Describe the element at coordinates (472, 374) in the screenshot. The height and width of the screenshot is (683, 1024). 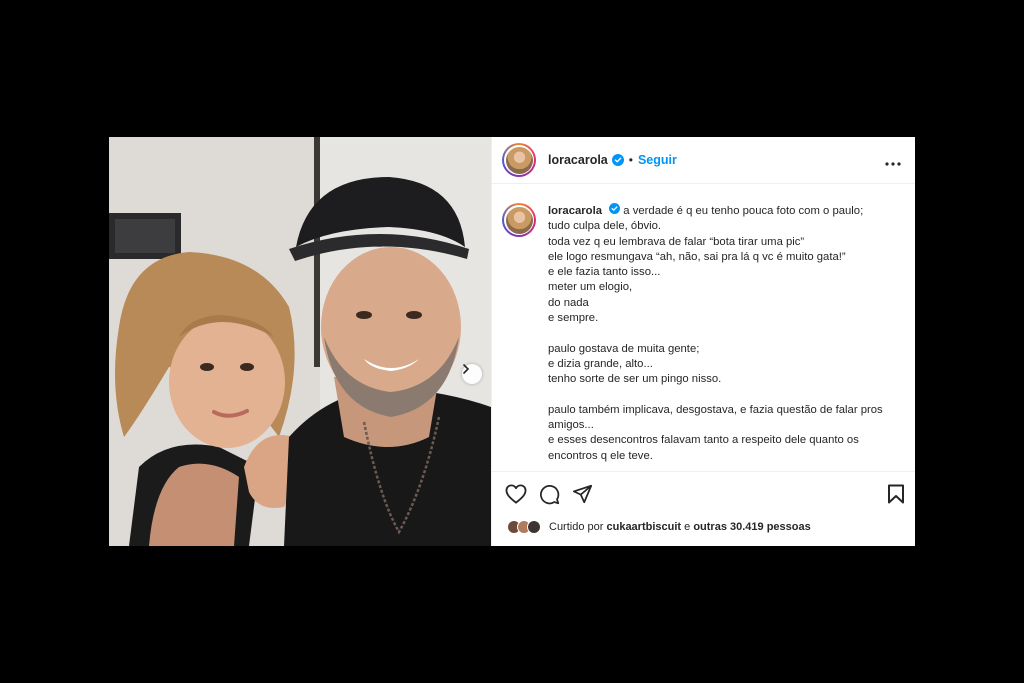
I see `next-photo-button` at that location.